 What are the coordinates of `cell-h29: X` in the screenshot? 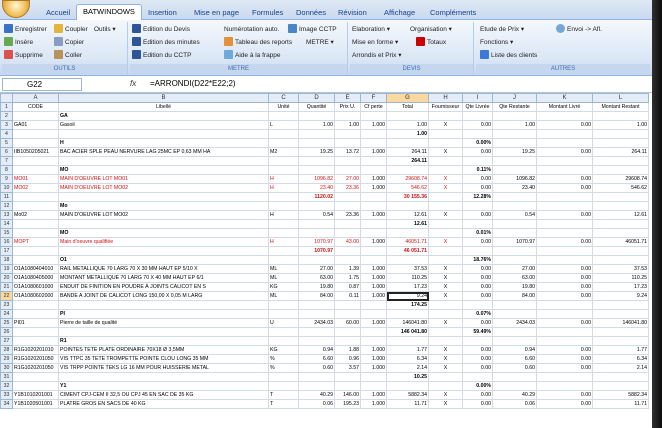 It's located at (445, 359).